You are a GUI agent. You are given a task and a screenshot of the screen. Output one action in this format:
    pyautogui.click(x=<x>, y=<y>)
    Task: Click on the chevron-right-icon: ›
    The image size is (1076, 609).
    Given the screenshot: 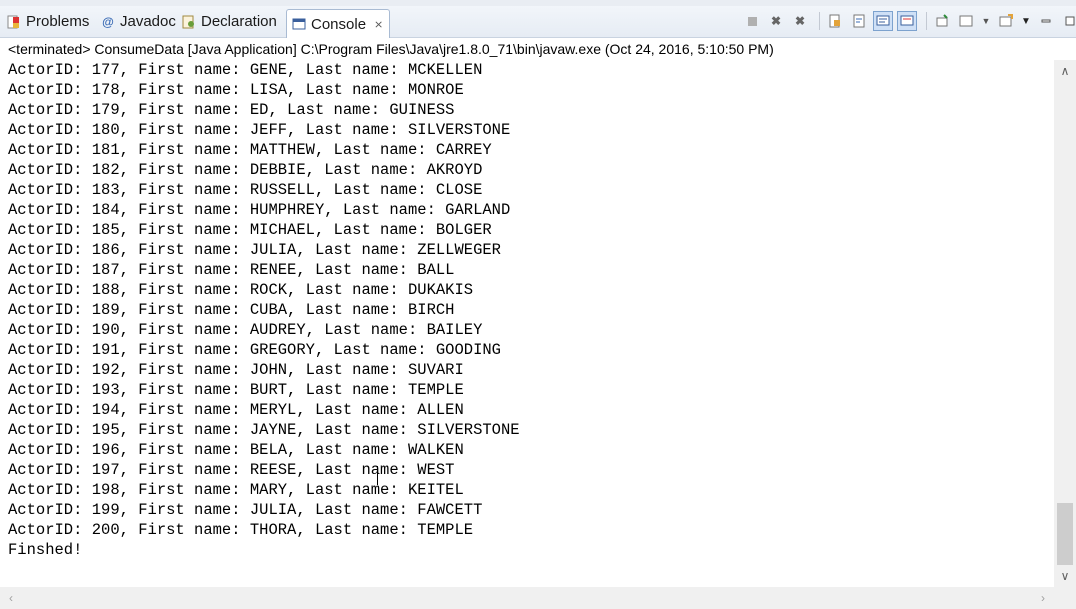 What is the action you would take?
    pyautogui.click(x=1043, y=598)
    